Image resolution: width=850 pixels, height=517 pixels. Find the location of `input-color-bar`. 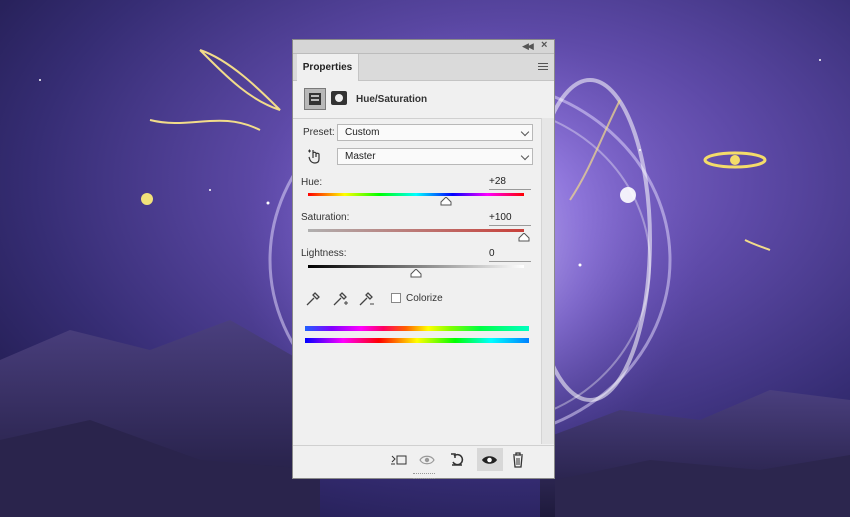

input-color-bar is located at coordinates (417, 328).